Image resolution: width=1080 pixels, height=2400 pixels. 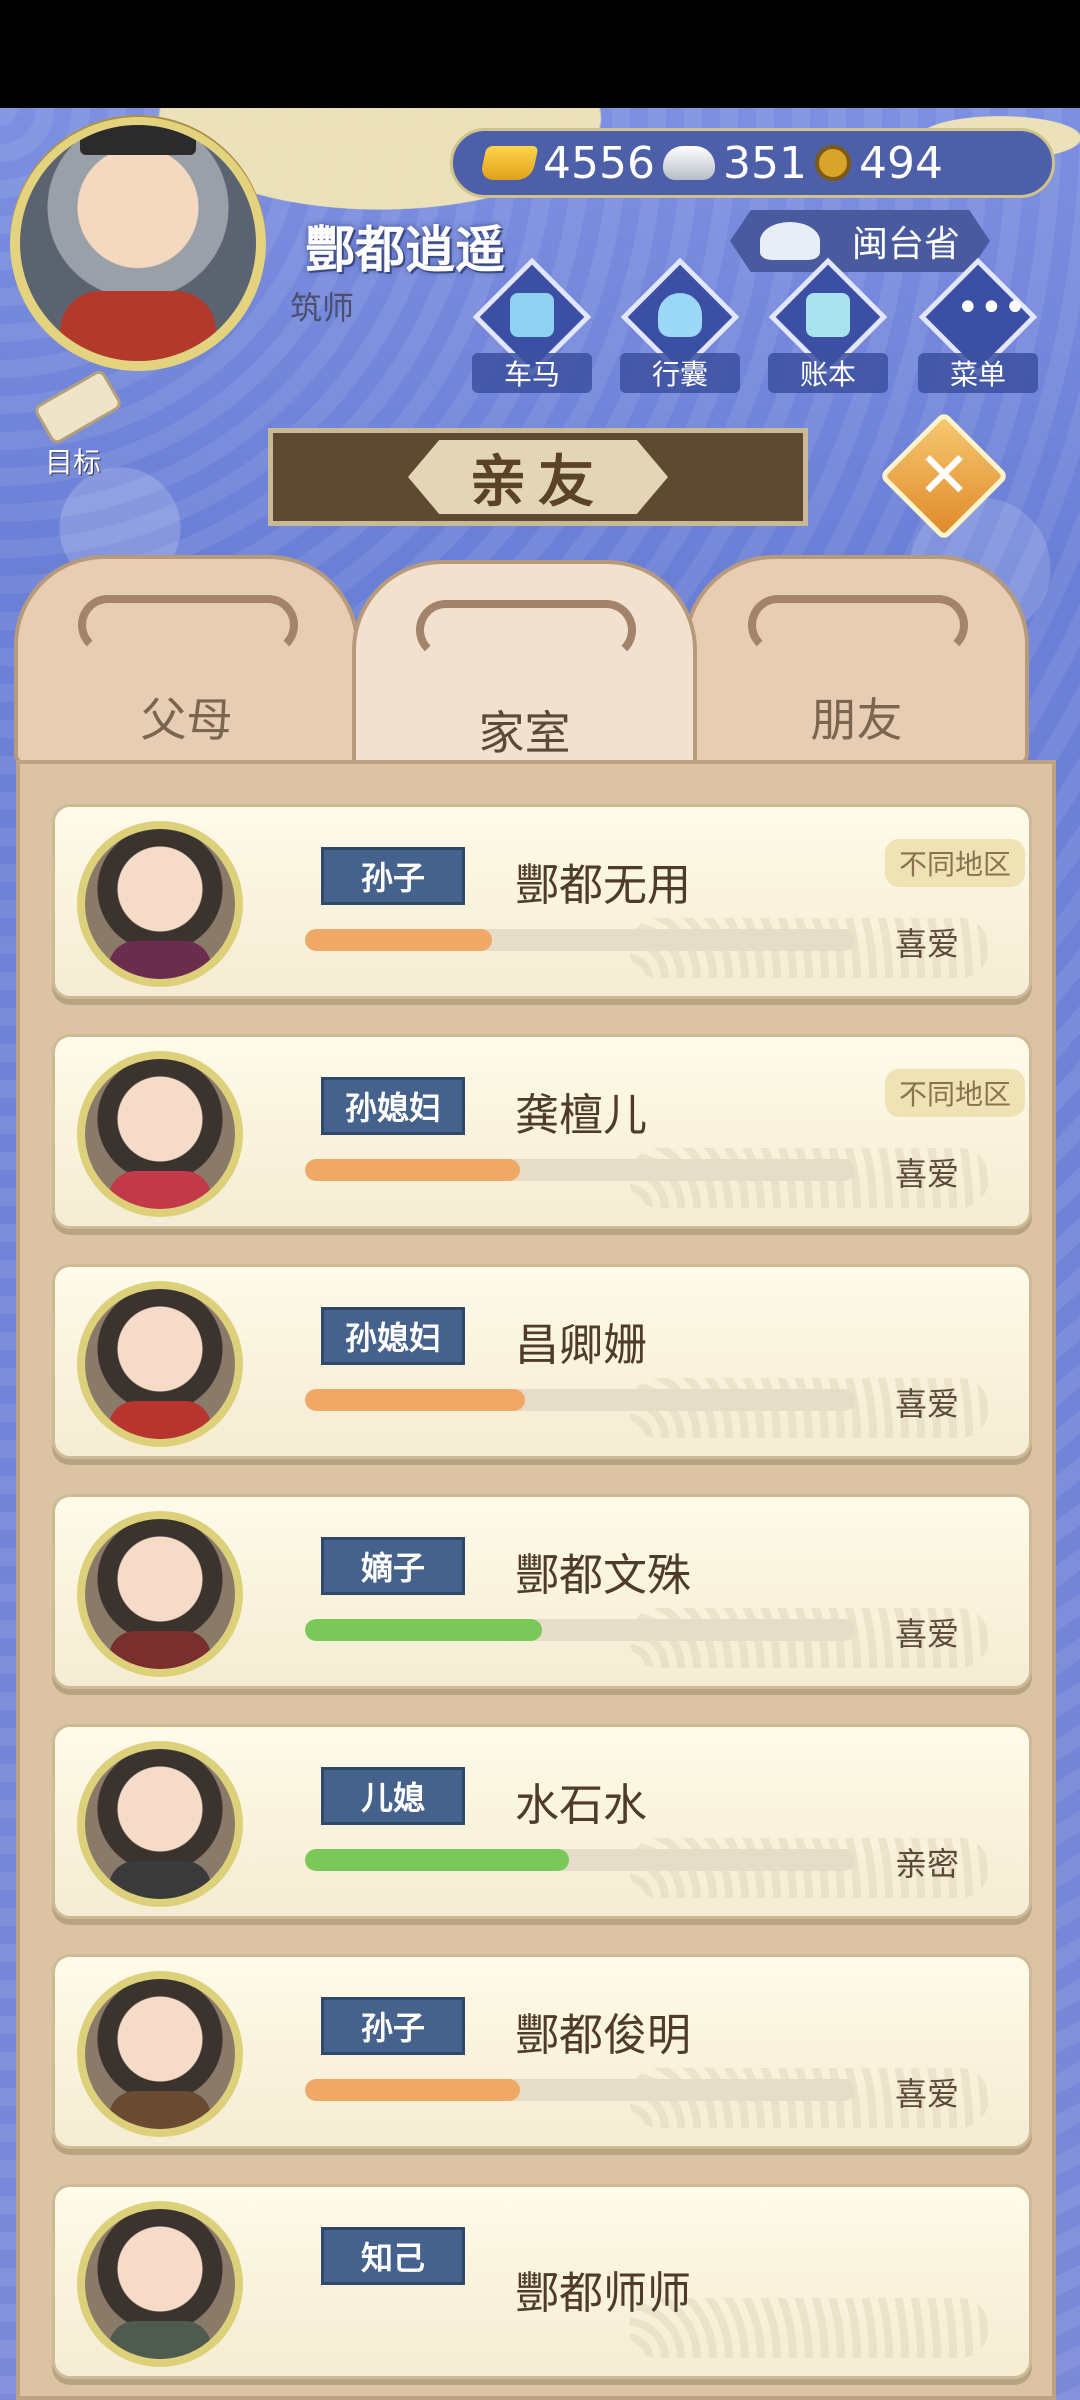 I want to click on relative-card: 知己 酆都师师, so click(x=542, y=2281).